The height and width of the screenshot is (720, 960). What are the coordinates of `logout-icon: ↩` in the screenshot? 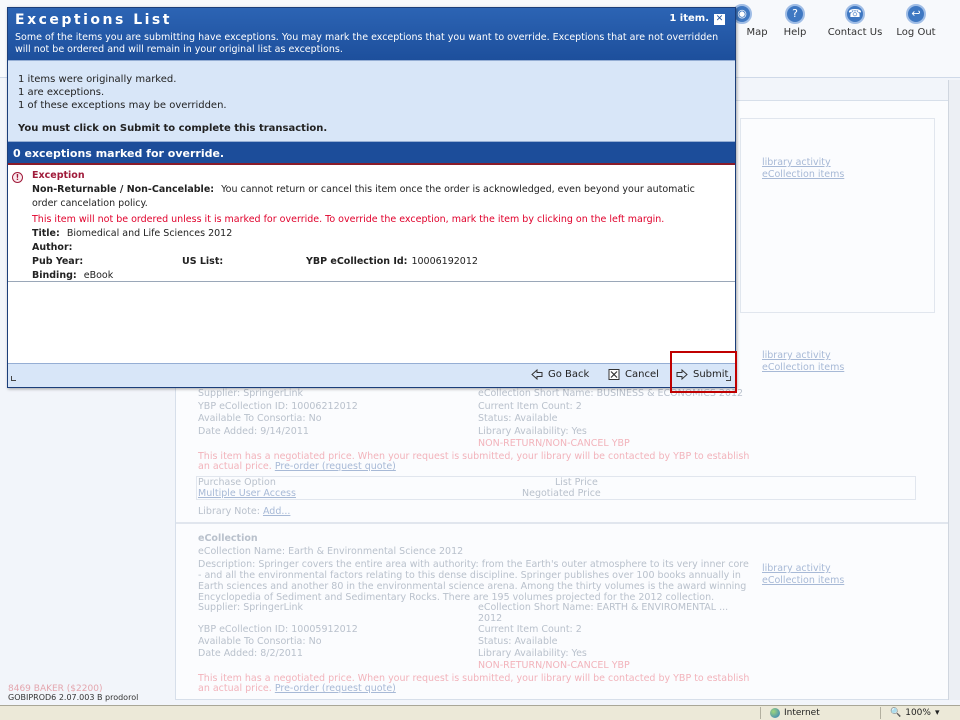 It's located at (916, 14).